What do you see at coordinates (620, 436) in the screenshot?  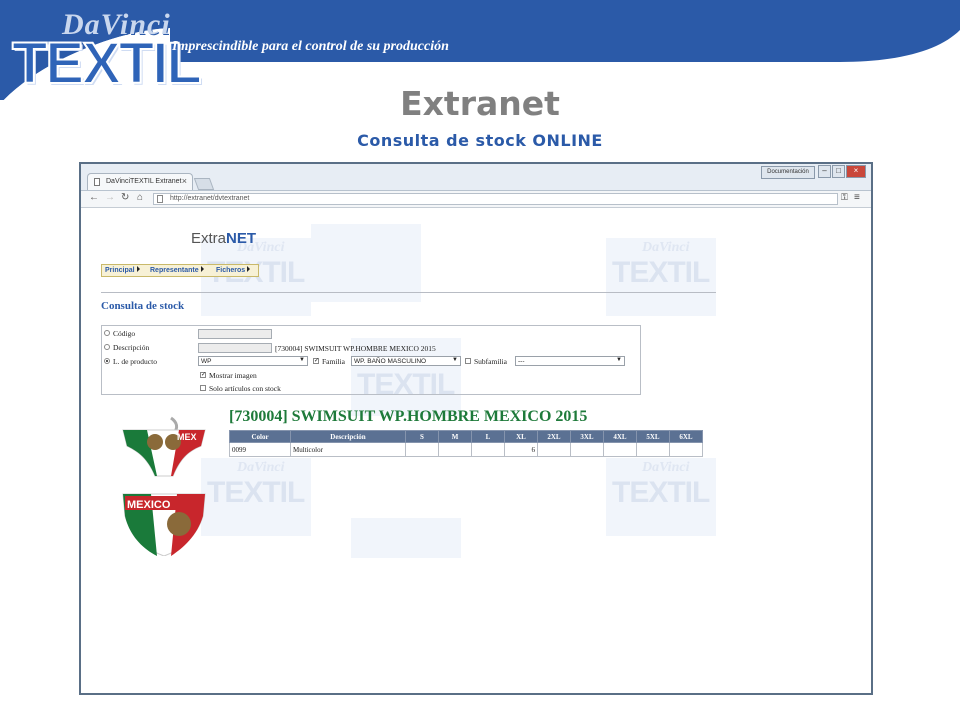 I see `column-header: 4XL` at bounding box center [620, 436].